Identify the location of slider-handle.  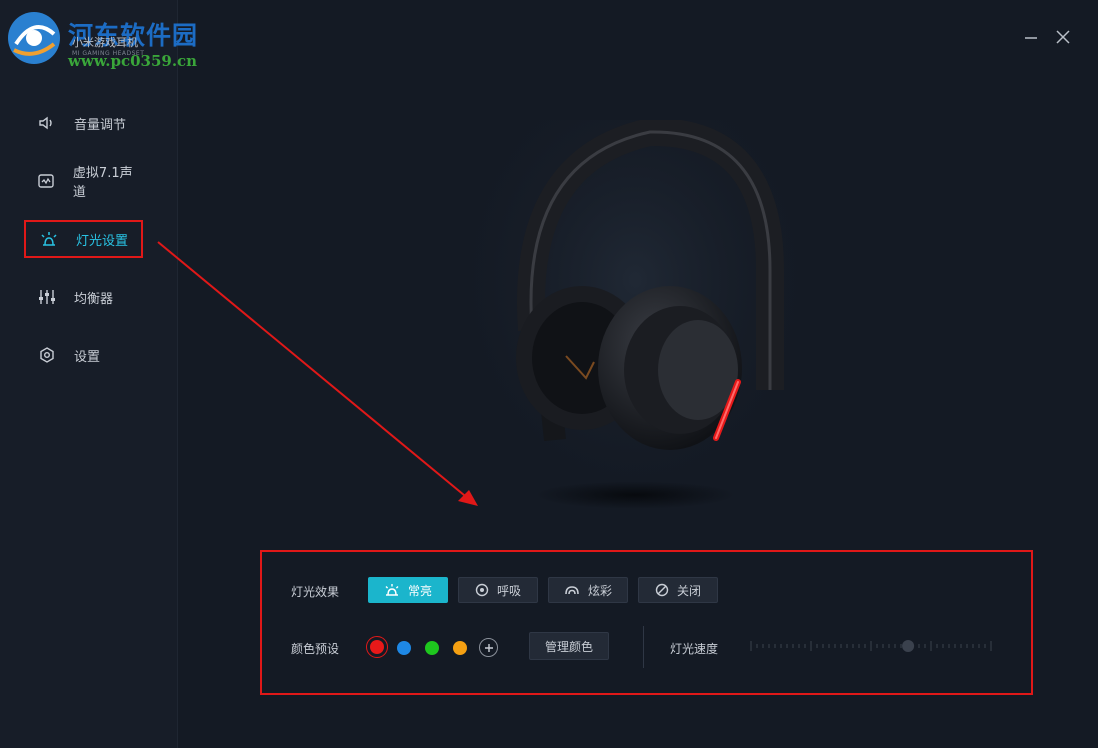
(908, 646).